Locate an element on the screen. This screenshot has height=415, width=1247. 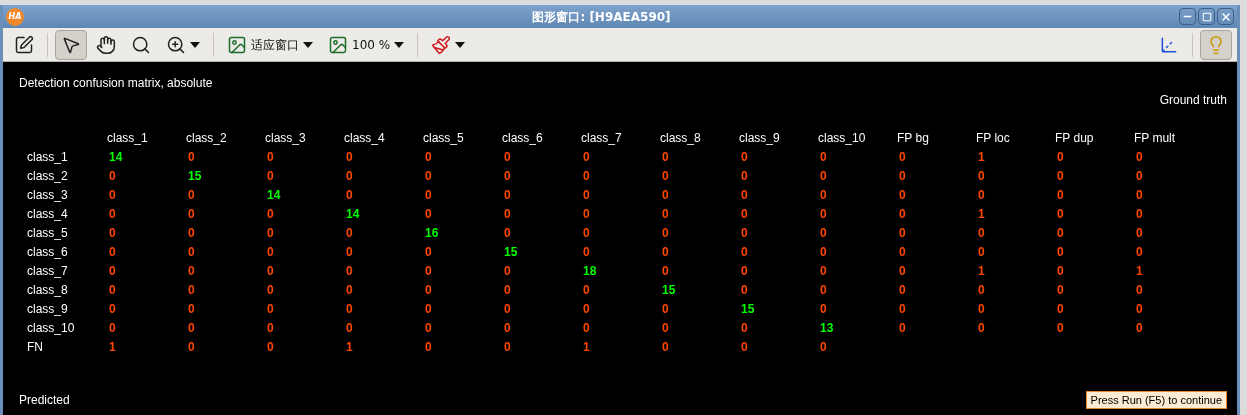
toolbar-button: 100 % is located at coordinates (366, 44).